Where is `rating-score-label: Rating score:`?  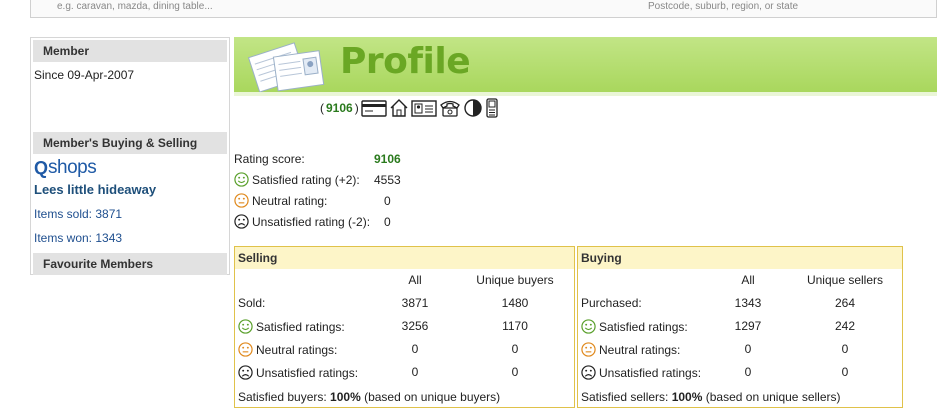 rating-score-label: Rating score: is located at coordinates (269, 158).